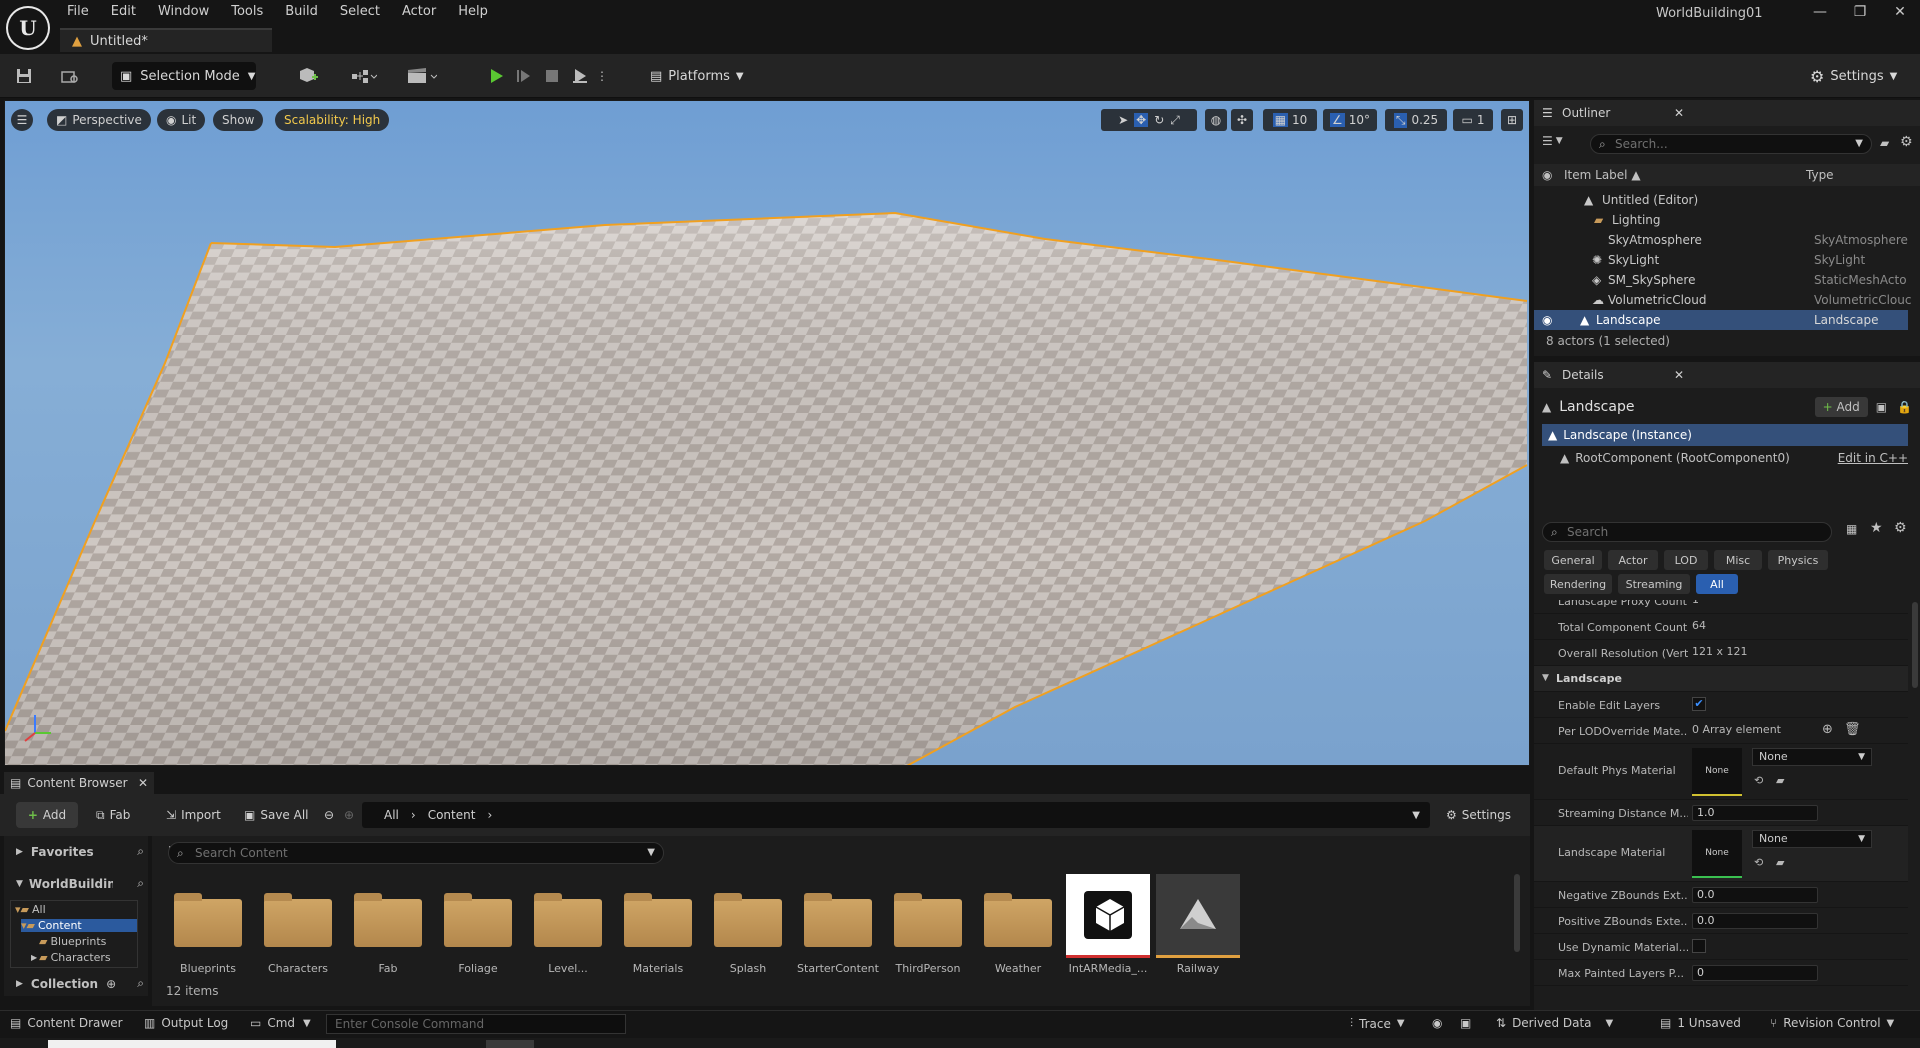 The height and width of the screenshot is (1048, 1920). What do you see at coordinates (79, 925) in the screenshot?
I see `tree-item-content: ▾▰ Content` at bounding box center [79, 925].